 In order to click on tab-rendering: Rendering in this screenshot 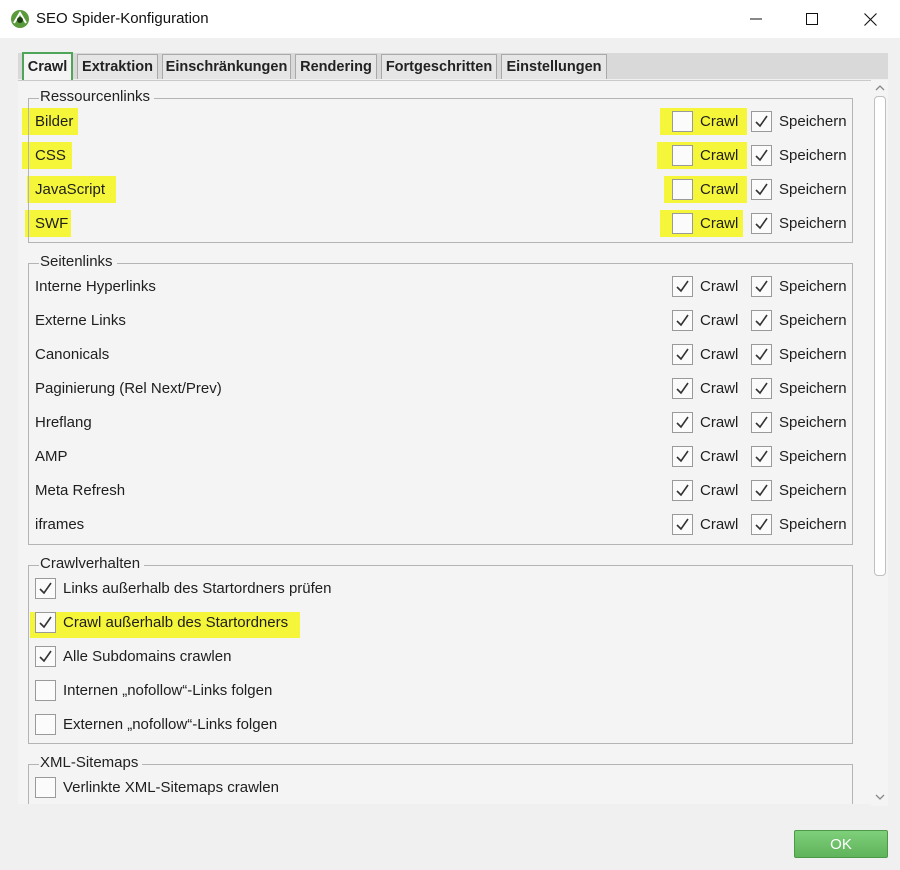, I will do `click(336, 66)`.